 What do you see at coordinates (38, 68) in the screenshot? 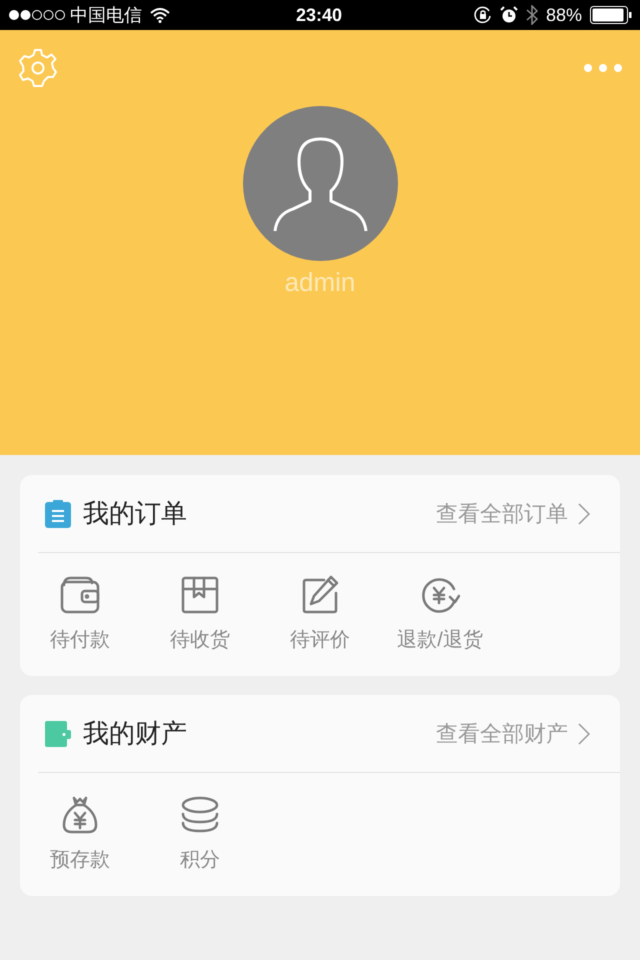
I see `settings-icon` at bounding box center [38, 68].